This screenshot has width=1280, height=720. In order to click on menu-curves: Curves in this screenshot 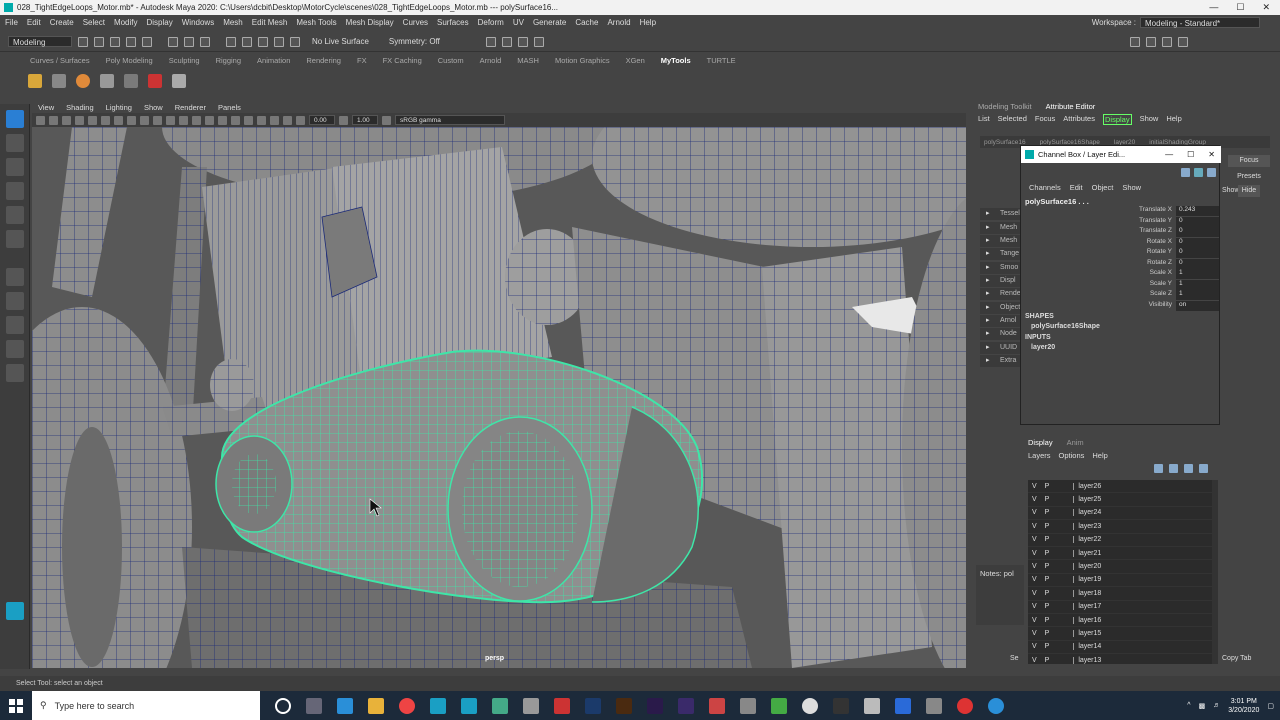, I will do `click(415, 22)`.